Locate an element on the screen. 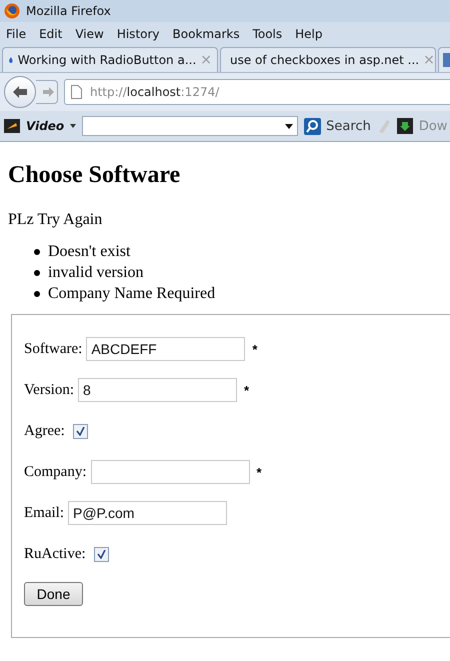  menu-item: Tools is located at coordinates (267, 33).